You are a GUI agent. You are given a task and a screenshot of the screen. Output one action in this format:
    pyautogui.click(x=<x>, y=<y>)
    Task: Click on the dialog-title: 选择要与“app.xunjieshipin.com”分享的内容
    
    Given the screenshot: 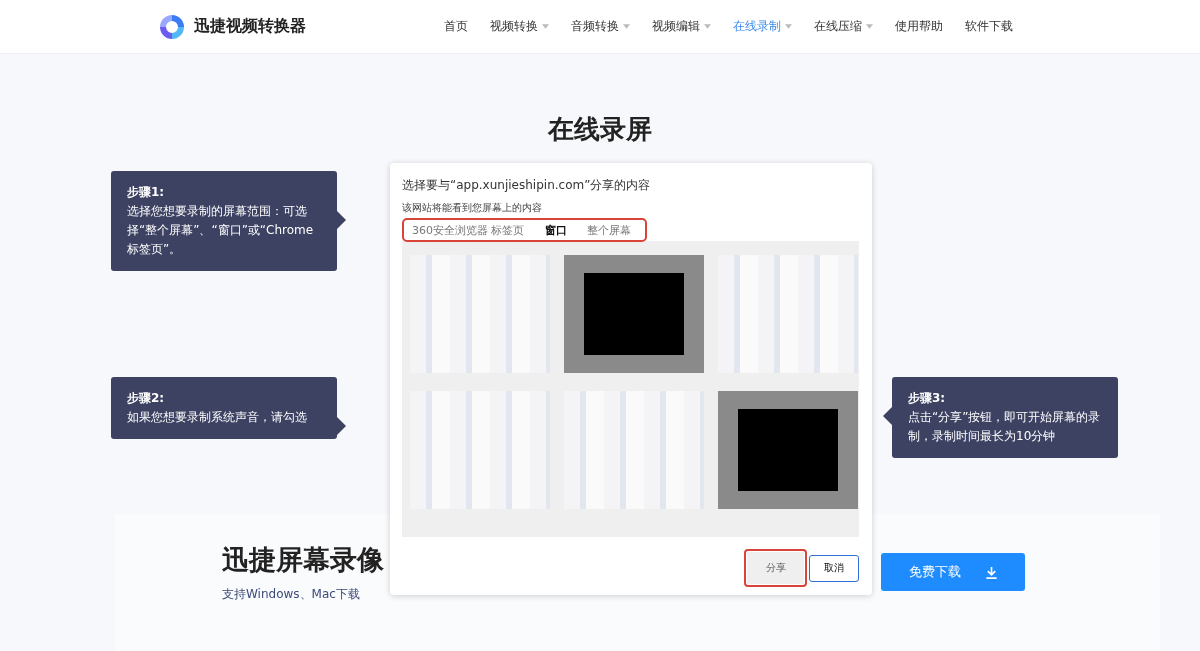 What is the action you would take?
    pyautogui.click(x=527, y=185)
    